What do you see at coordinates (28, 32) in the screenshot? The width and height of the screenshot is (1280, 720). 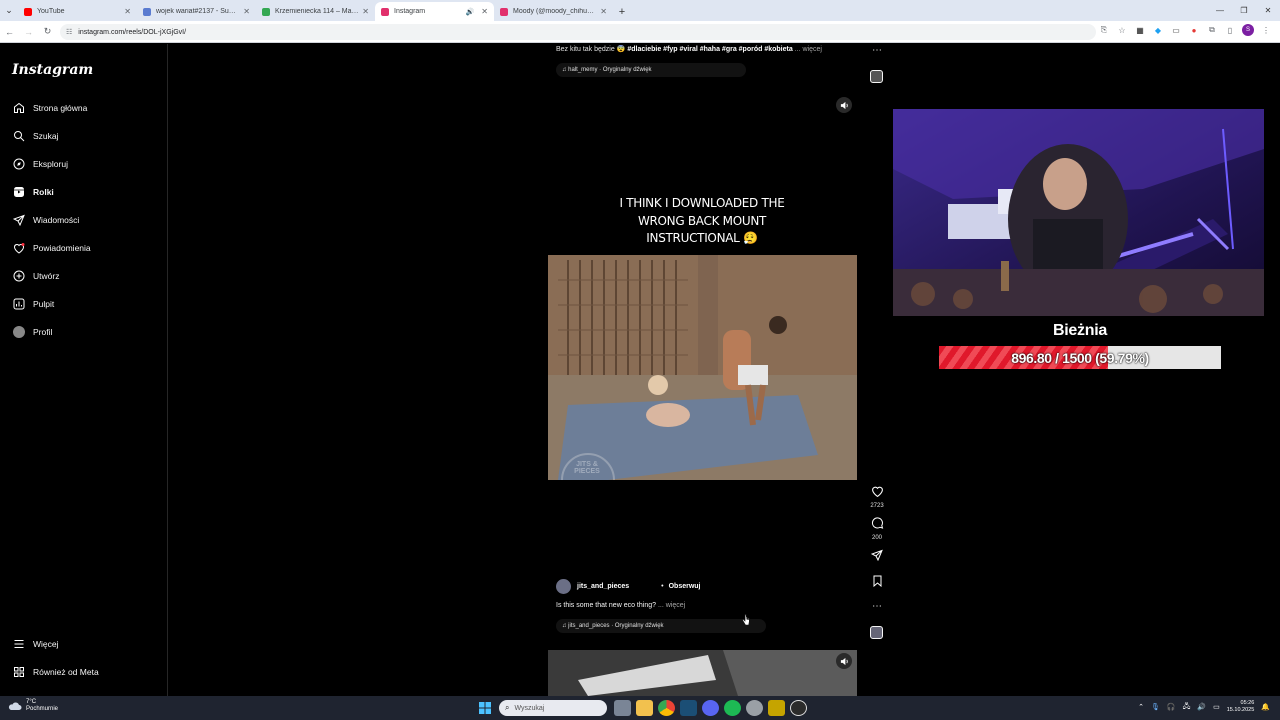 I see `forward-button: →` at bounding box center [28, 32].